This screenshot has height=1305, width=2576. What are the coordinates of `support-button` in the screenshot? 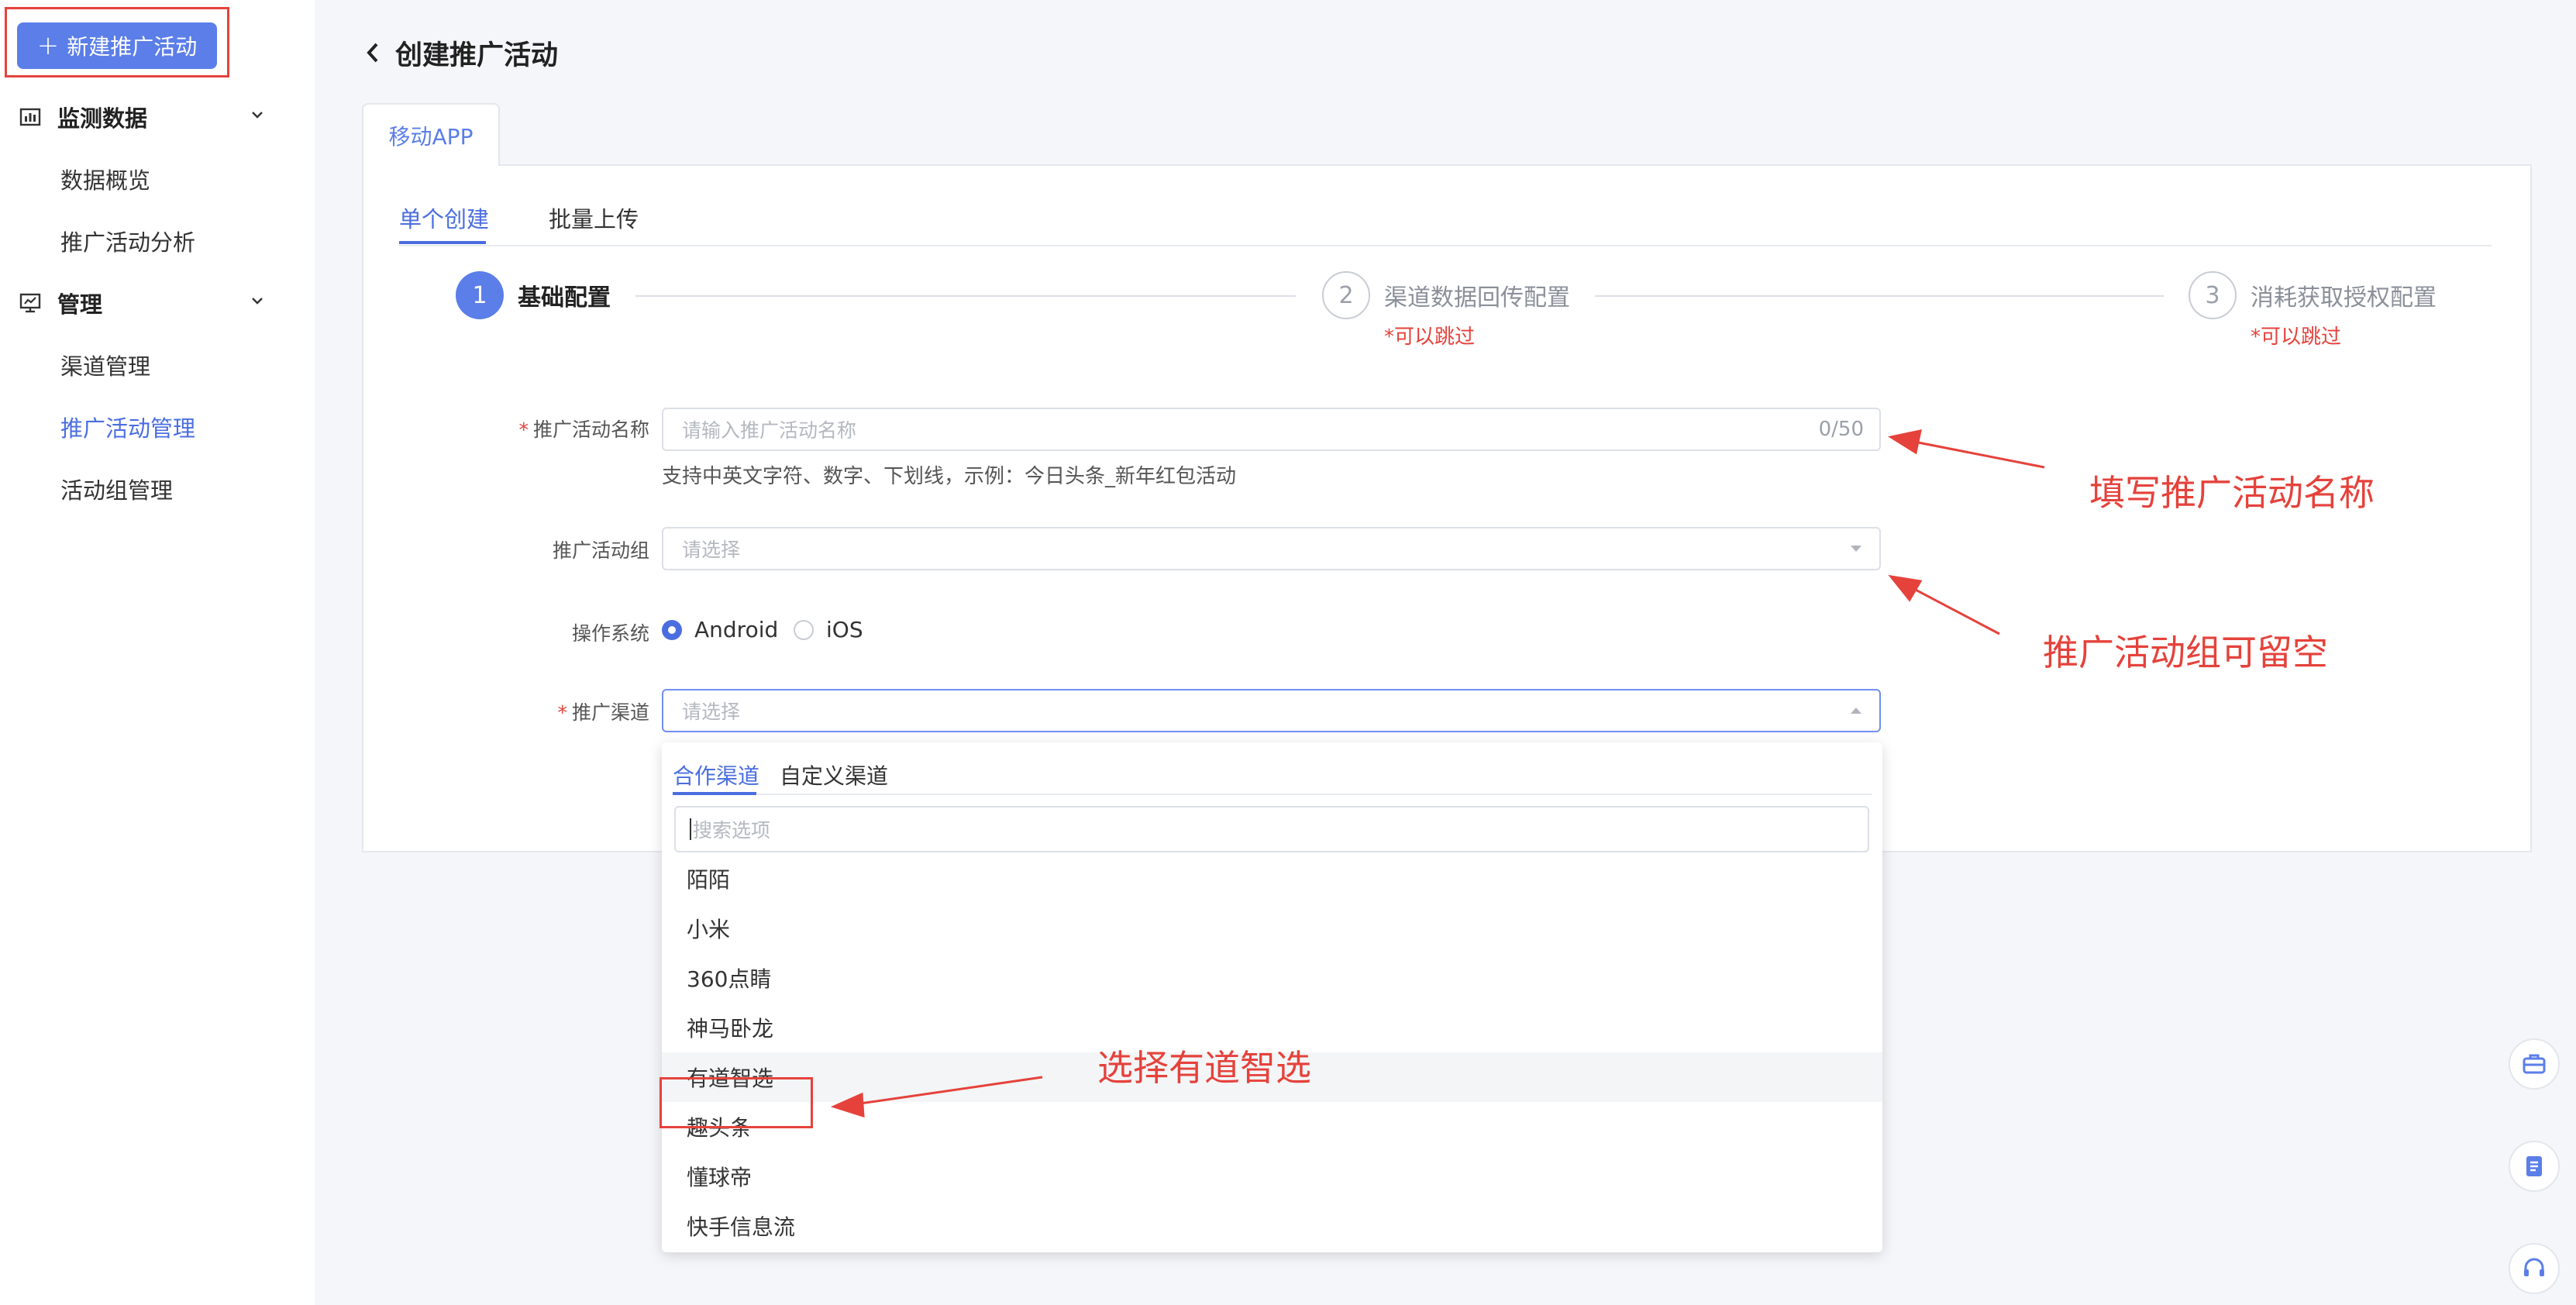 It's located at (2534, 1268).